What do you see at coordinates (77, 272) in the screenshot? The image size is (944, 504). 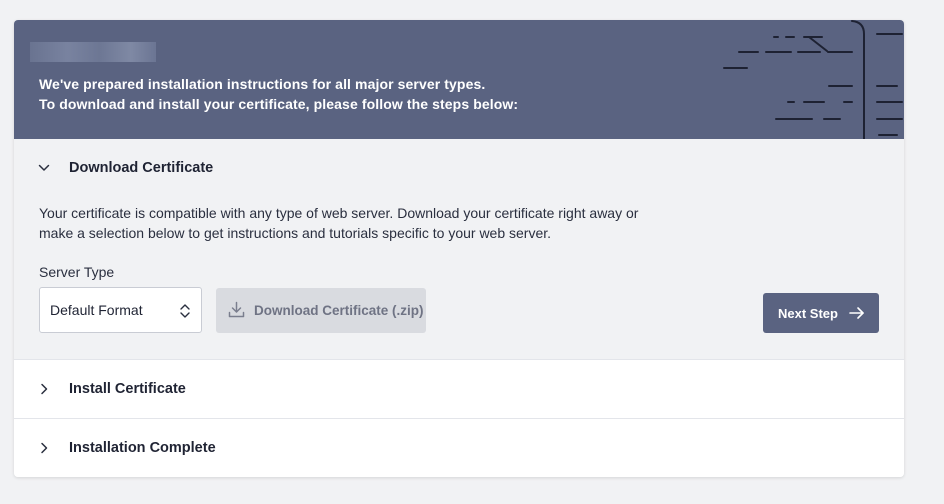 I see `server-type-label: Server Type` at bounding box center [77, 272].